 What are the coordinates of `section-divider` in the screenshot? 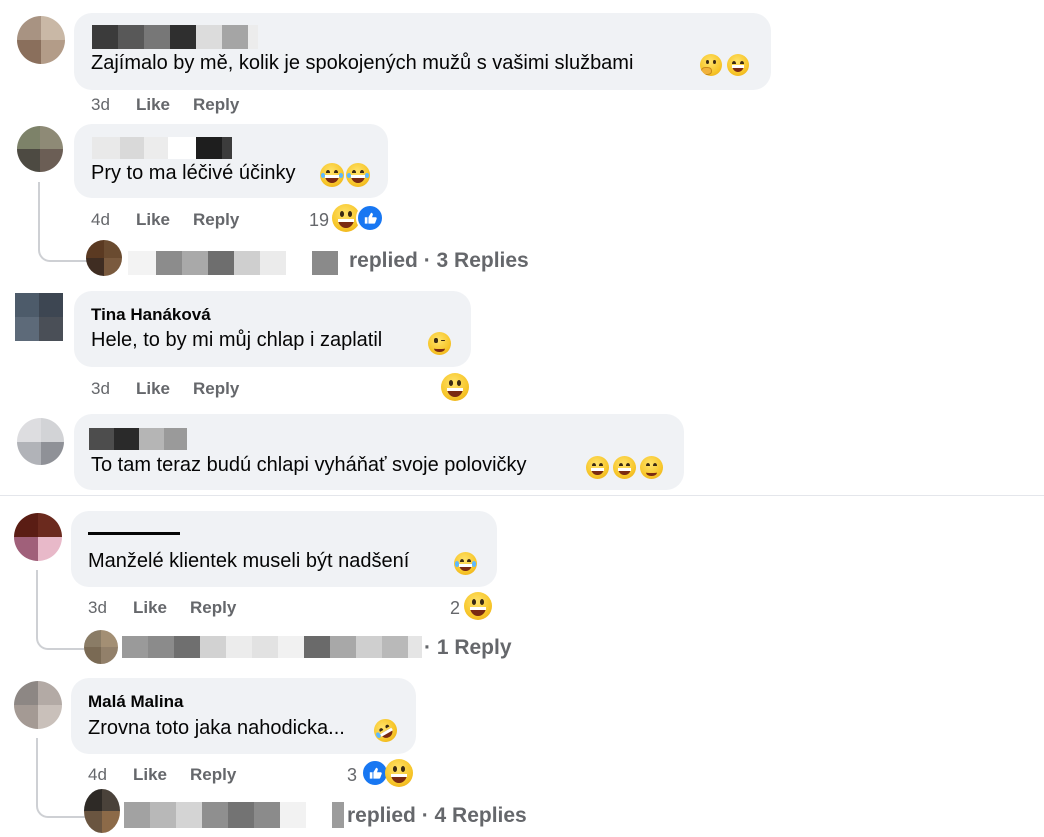 It's located at (522, 495).